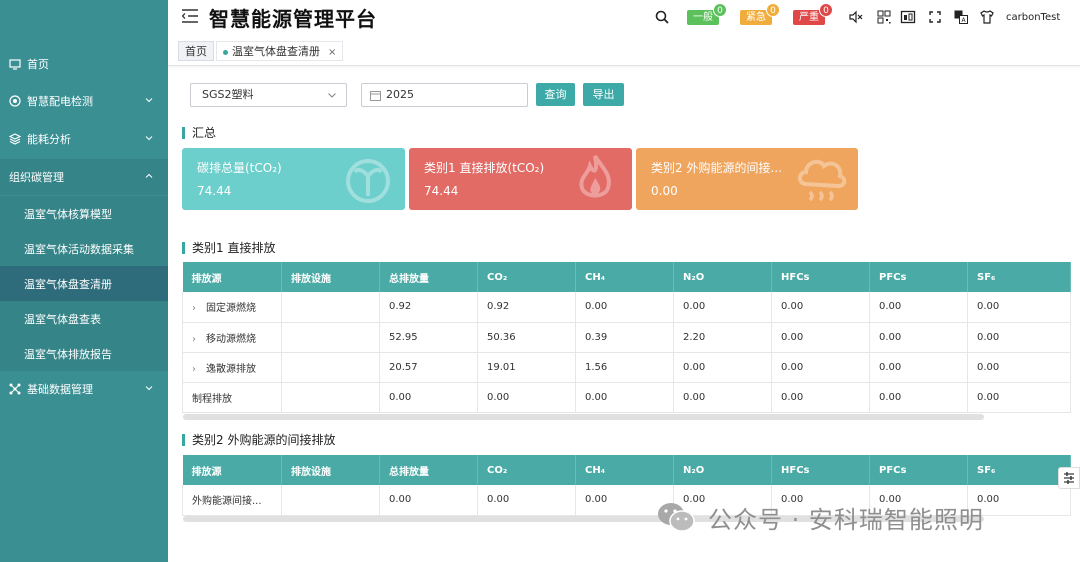  What do you see at coordinates (232, 337) in the screenshot?
I see `table-cell: › 移动源燃烧` at bounding box center [232, 337].